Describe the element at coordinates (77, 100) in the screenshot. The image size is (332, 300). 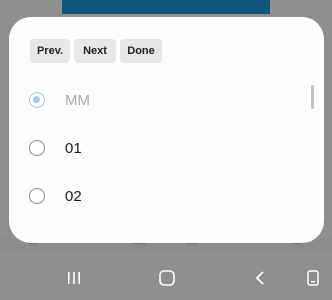
I see `option-label: MM` at that location.